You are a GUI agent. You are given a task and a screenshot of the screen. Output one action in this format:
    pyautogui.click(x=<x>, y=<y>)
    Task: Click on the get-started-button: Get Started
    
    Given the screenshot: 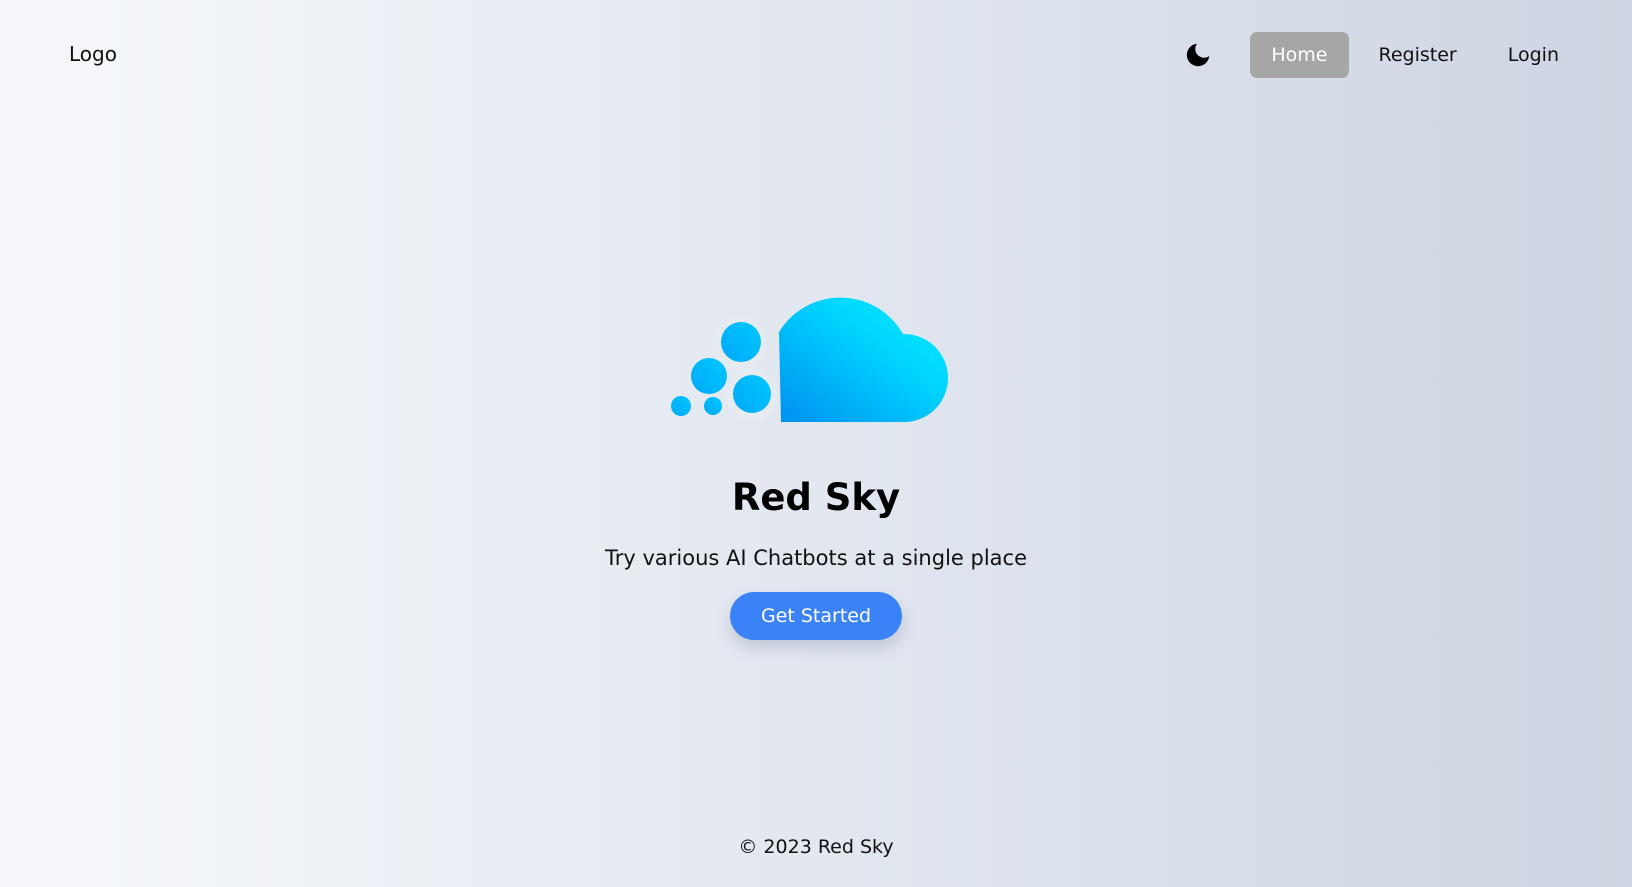 What is the action you would take?
    pyautogui.click(x=816, y=615)
    